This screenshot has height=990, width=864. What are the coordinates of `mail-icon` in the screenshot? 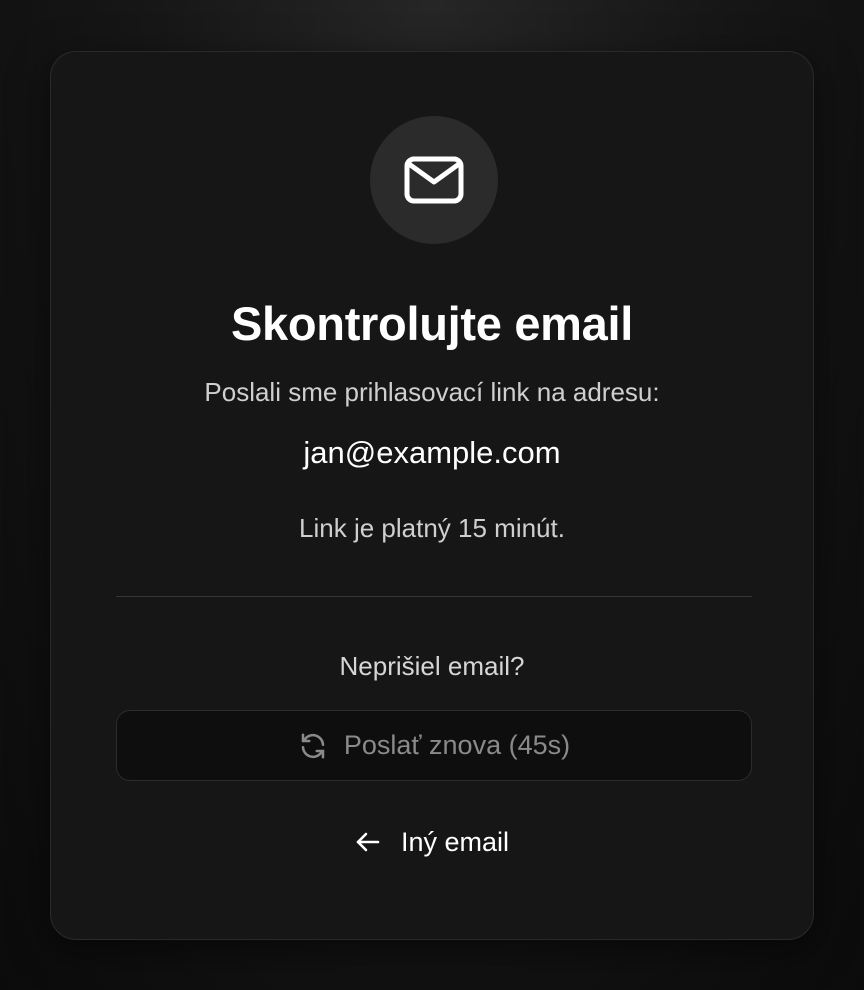 It's located at (434, 180).